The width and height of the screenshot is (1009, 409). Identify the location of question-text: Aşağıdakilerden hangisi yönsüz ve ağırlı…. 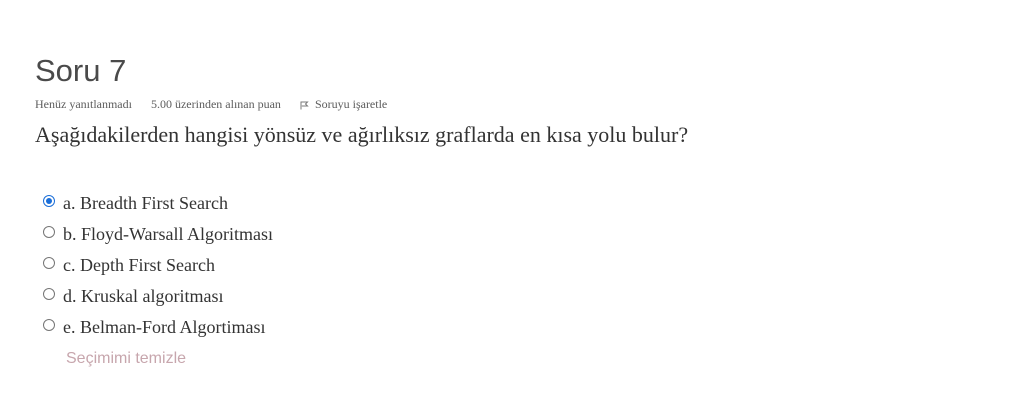
(362, 134).